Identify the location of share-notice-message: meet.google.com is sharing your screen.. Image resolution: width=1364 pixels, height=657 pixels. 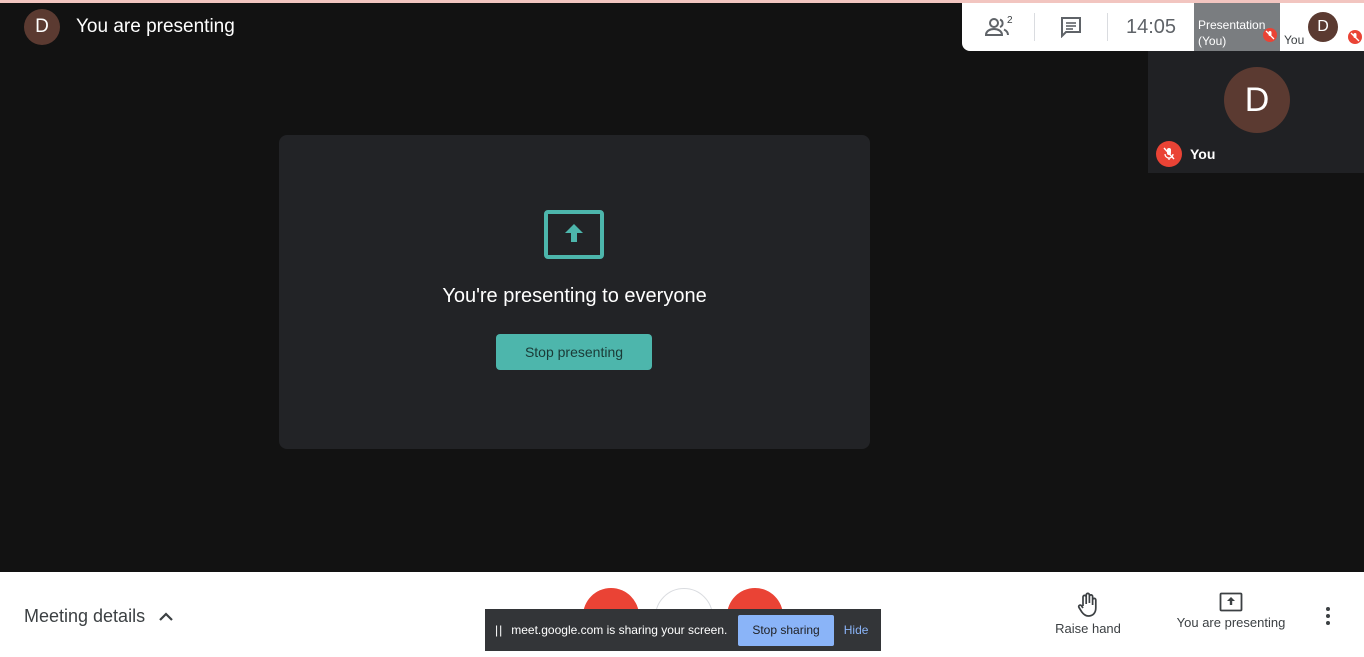
(619, 630).